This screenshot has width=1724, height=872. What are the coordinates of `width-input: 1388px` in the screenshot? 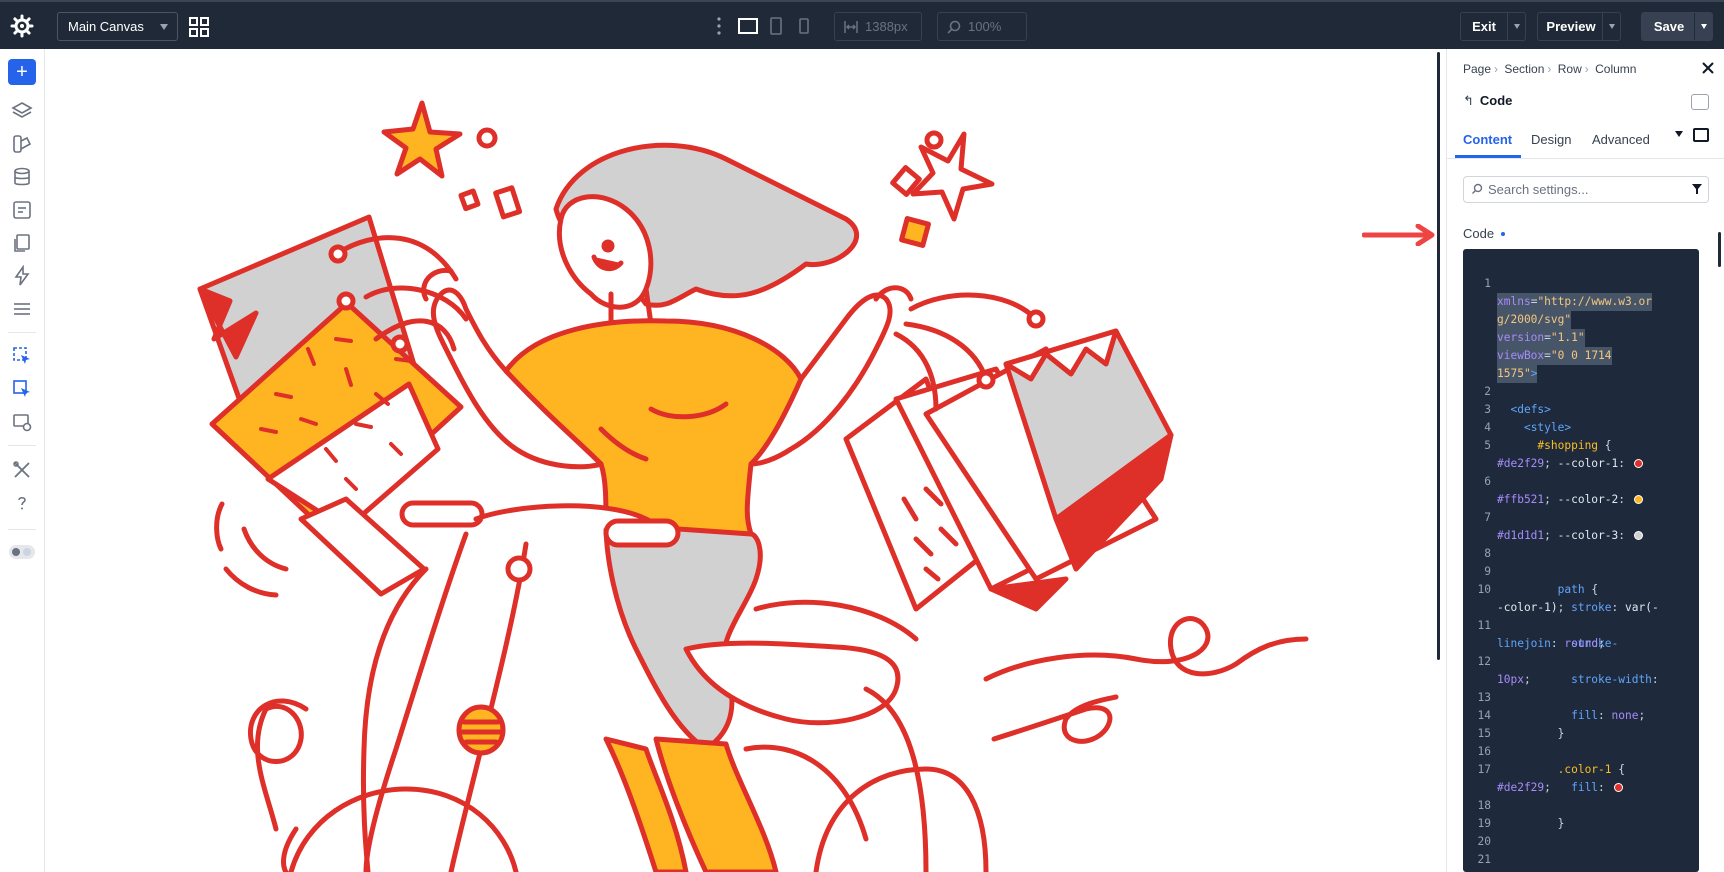 It's located at (878, 26).